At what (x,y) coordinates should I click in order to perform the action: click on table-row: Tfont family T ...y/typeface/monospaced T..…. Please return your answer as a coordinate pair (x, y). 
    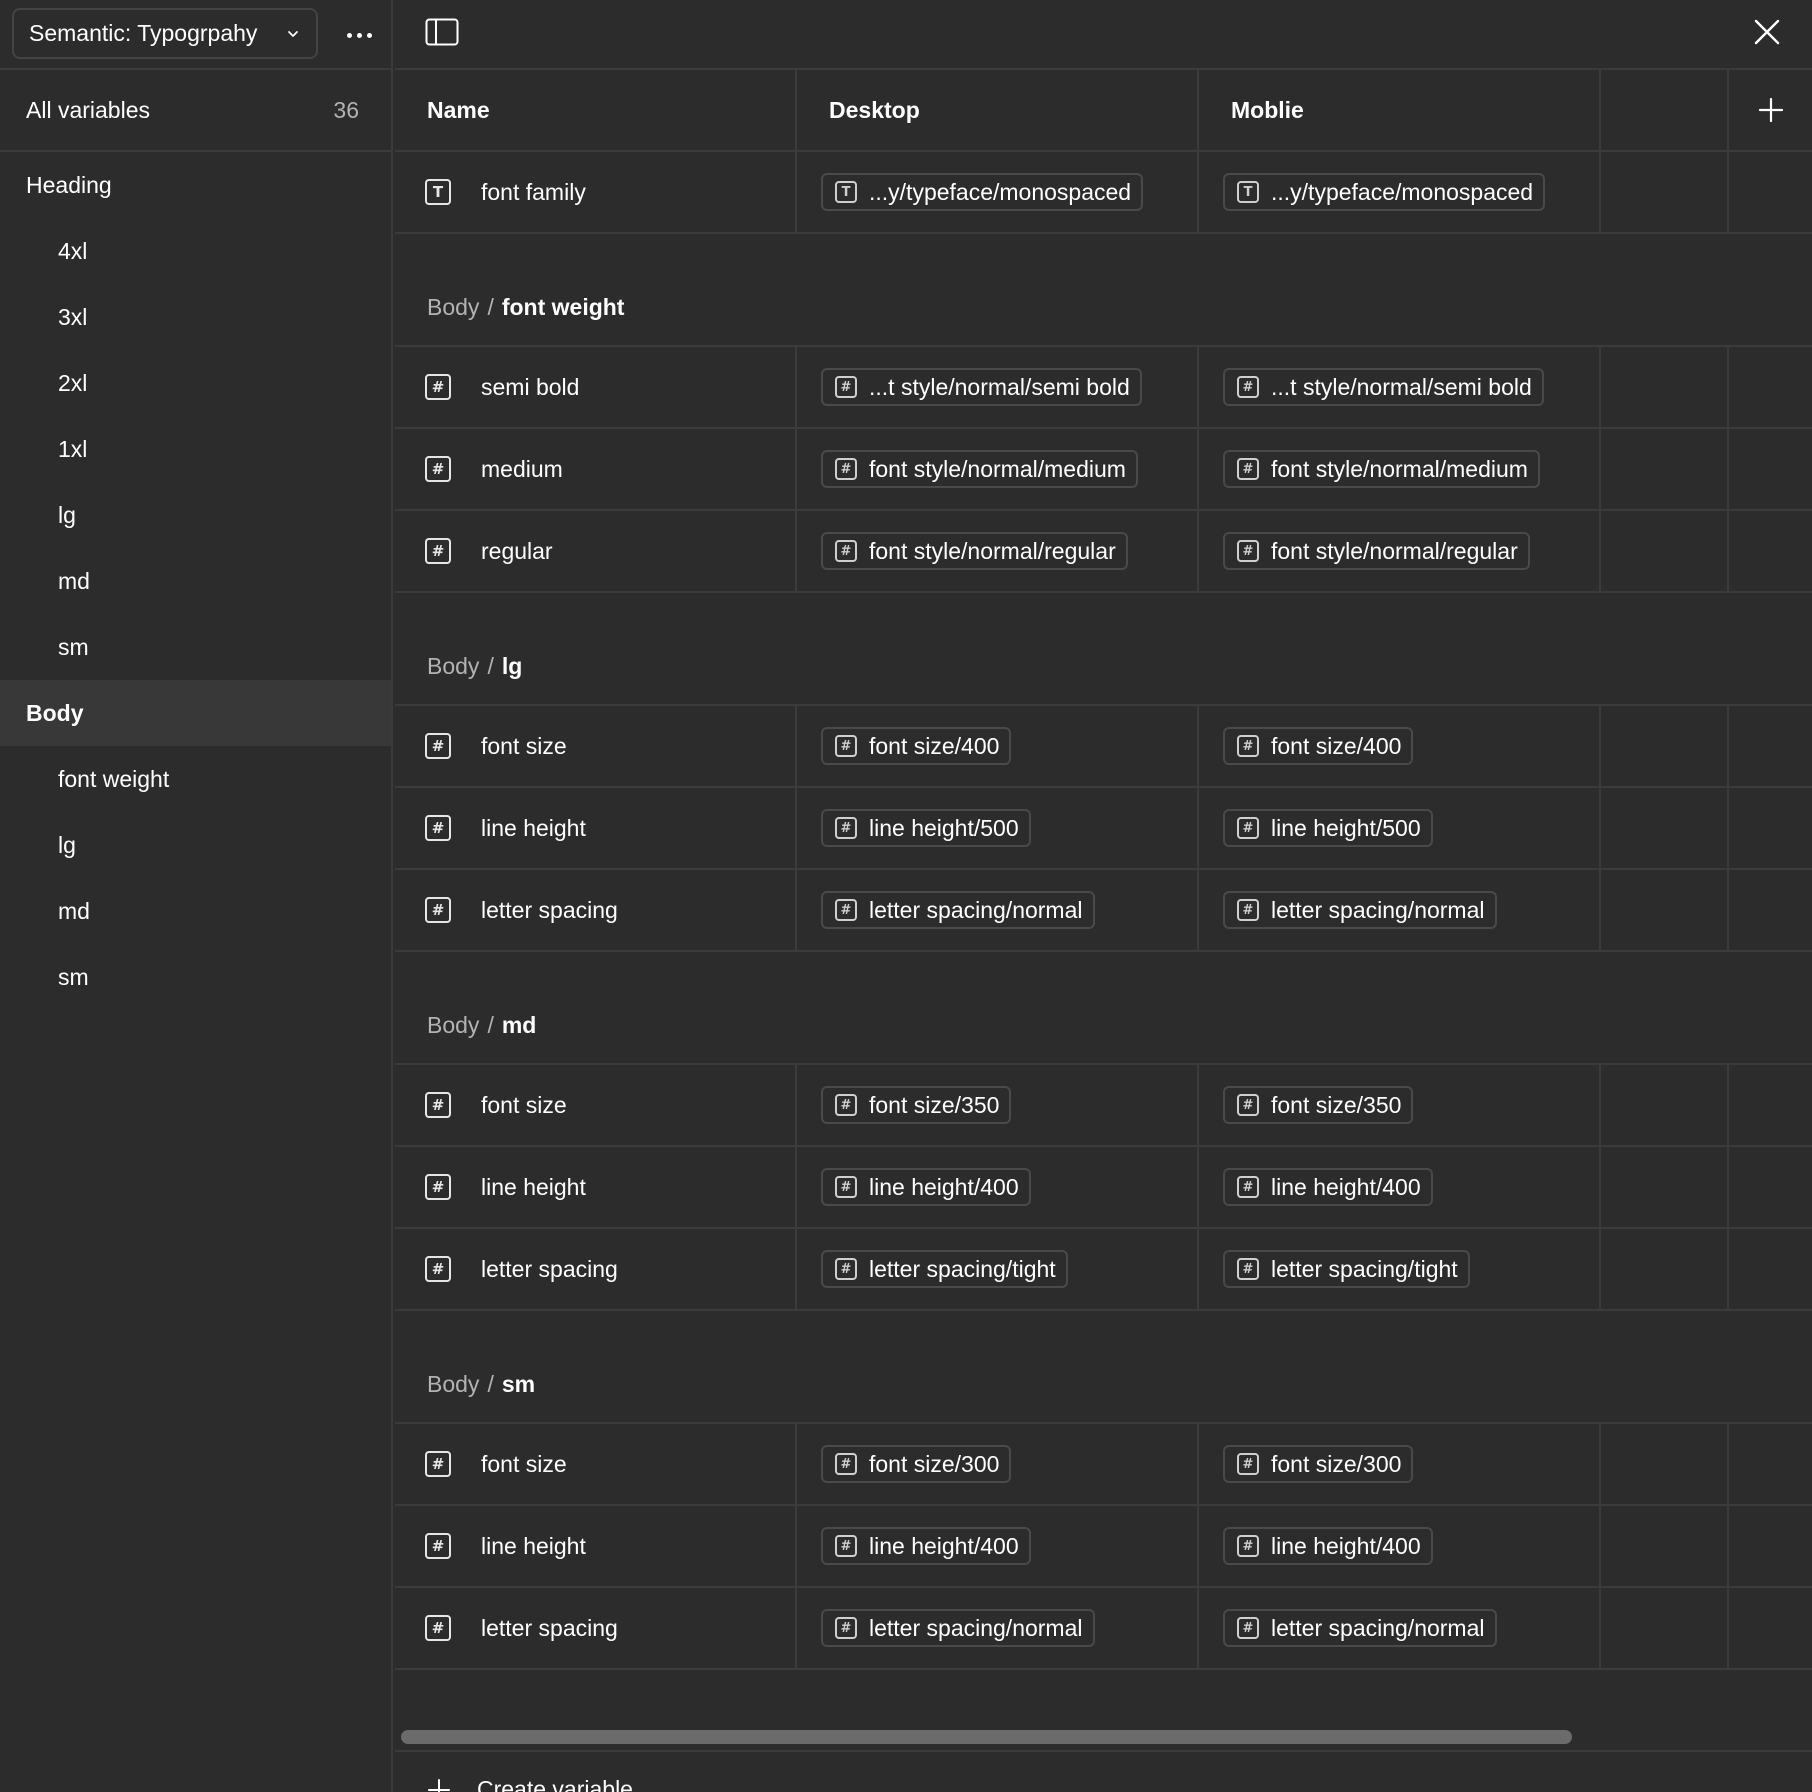
    Looking at the image, I should click on (1103, 193).